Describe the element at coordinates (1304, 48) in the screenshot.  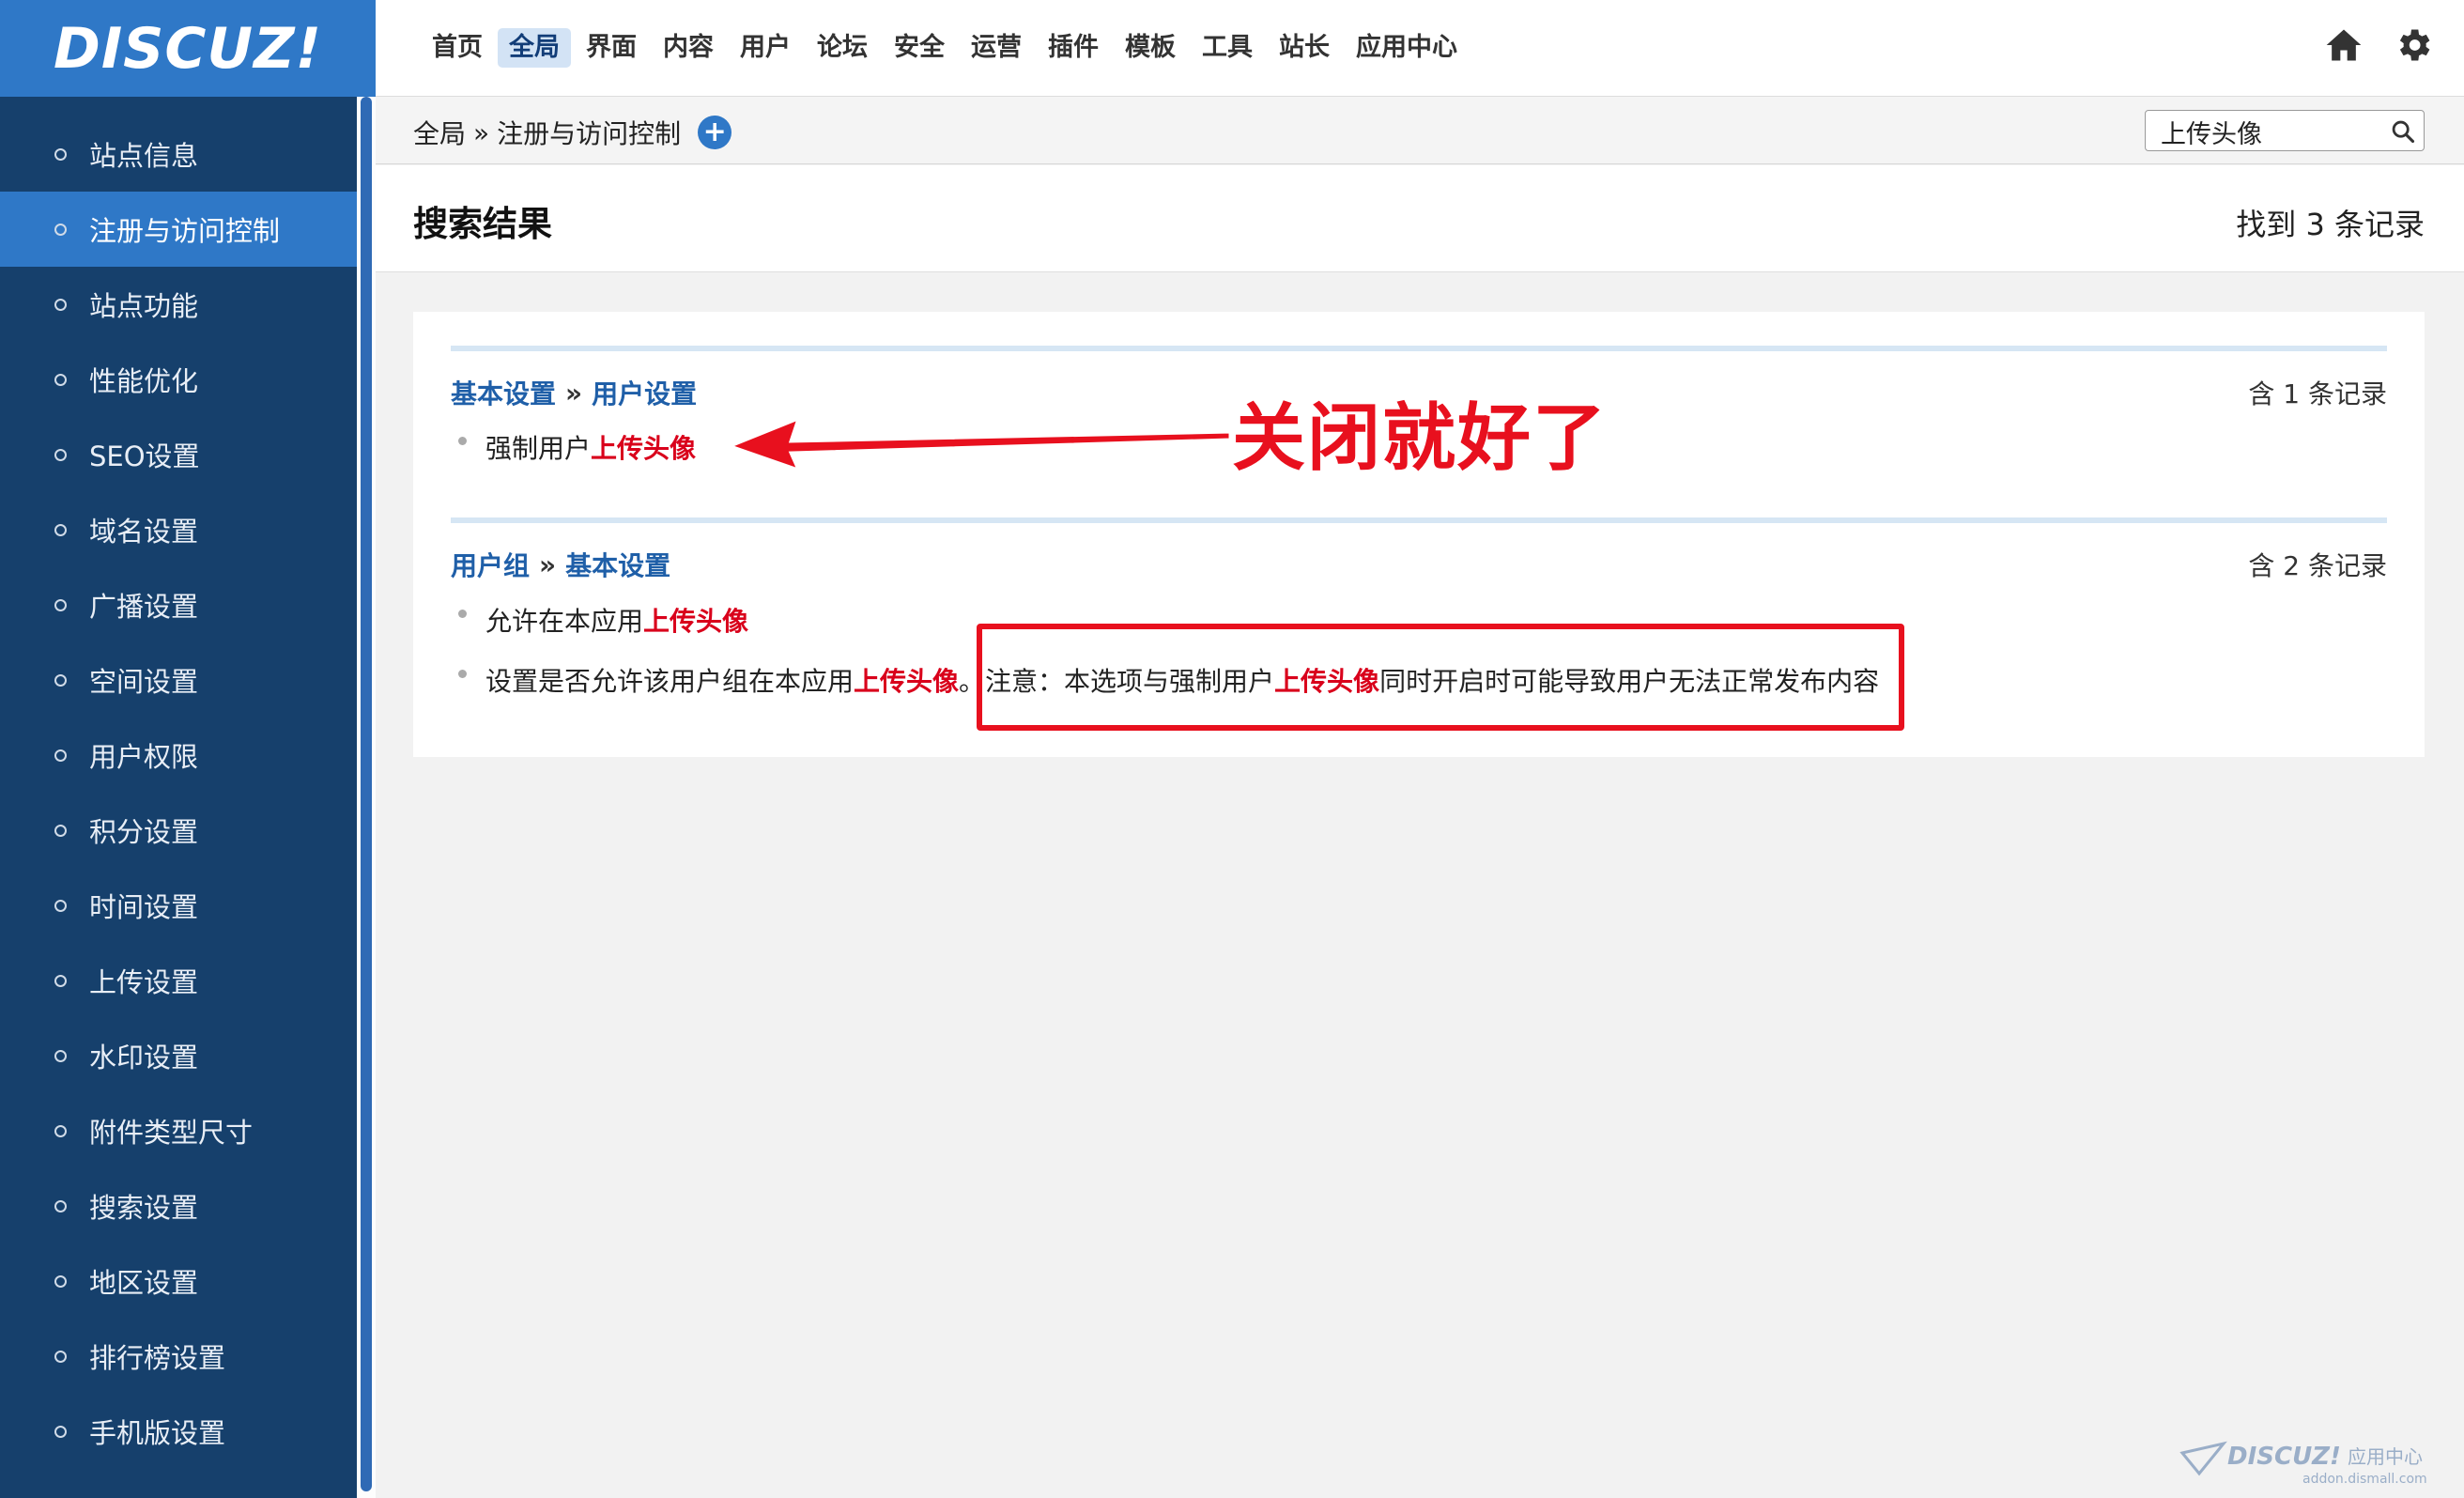
I see `nav-webmaster: 站长` at that location.